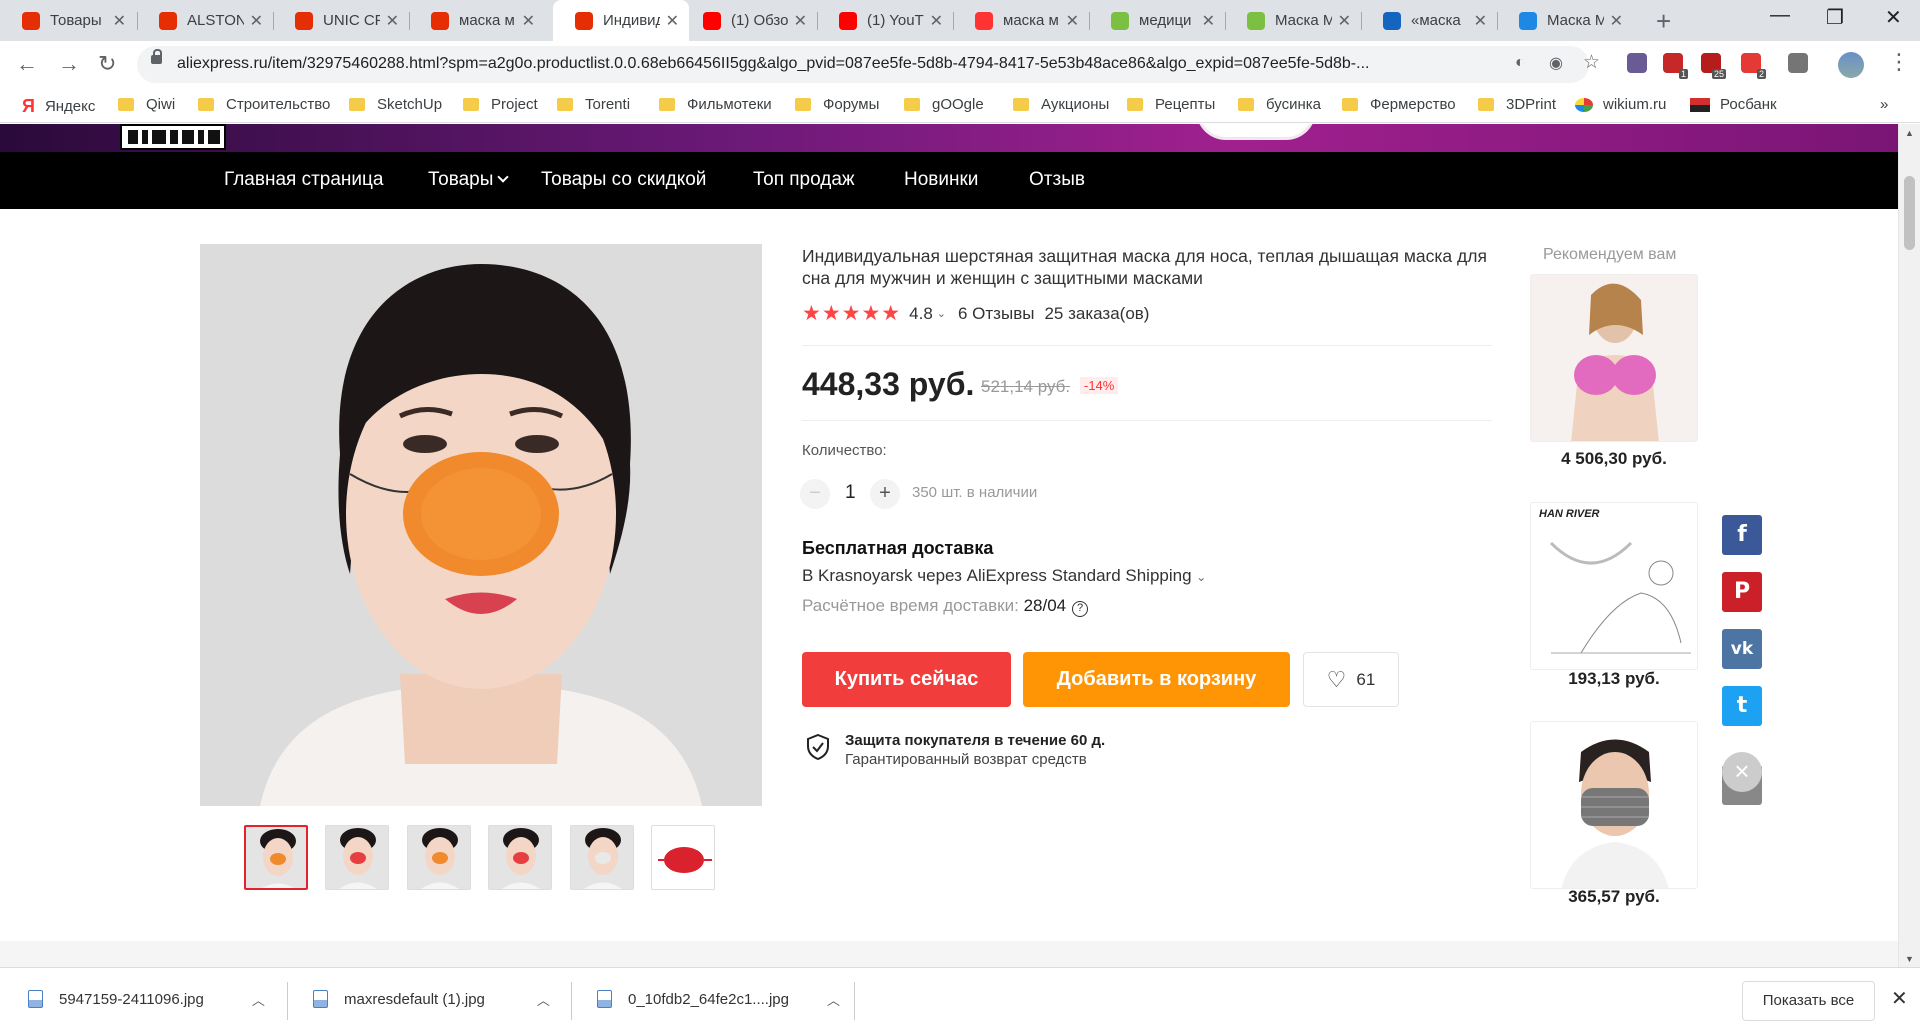 The width and height of the screenshot is (1920, 1030). Describe the element at coordinates (1429, 20) in the screenshot. I see `browser-tab: «маска ✕` at that location.